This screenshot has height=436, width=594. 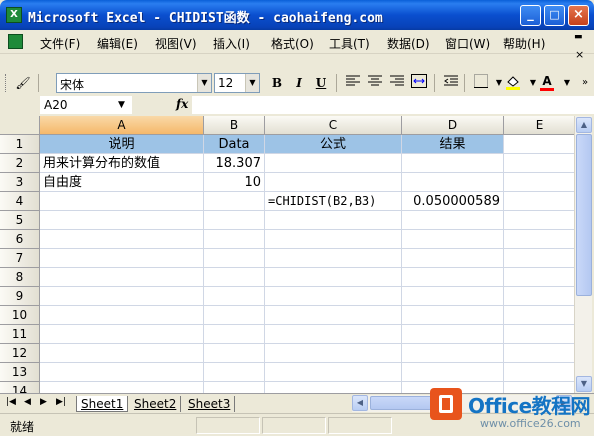 I want to click on doc-minimize-button: ▬, so click(x=578, y=37).